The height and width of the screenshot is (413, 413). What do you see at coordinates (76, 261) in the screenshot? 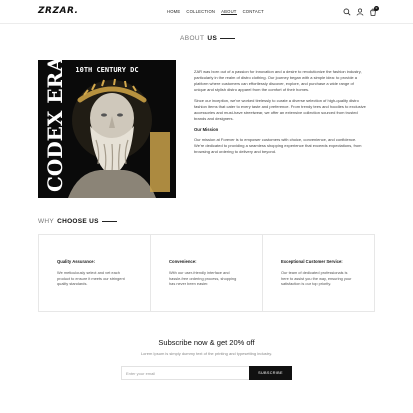
I see `feature-title: Quality Assurance:` at bounding box center [76, 261].